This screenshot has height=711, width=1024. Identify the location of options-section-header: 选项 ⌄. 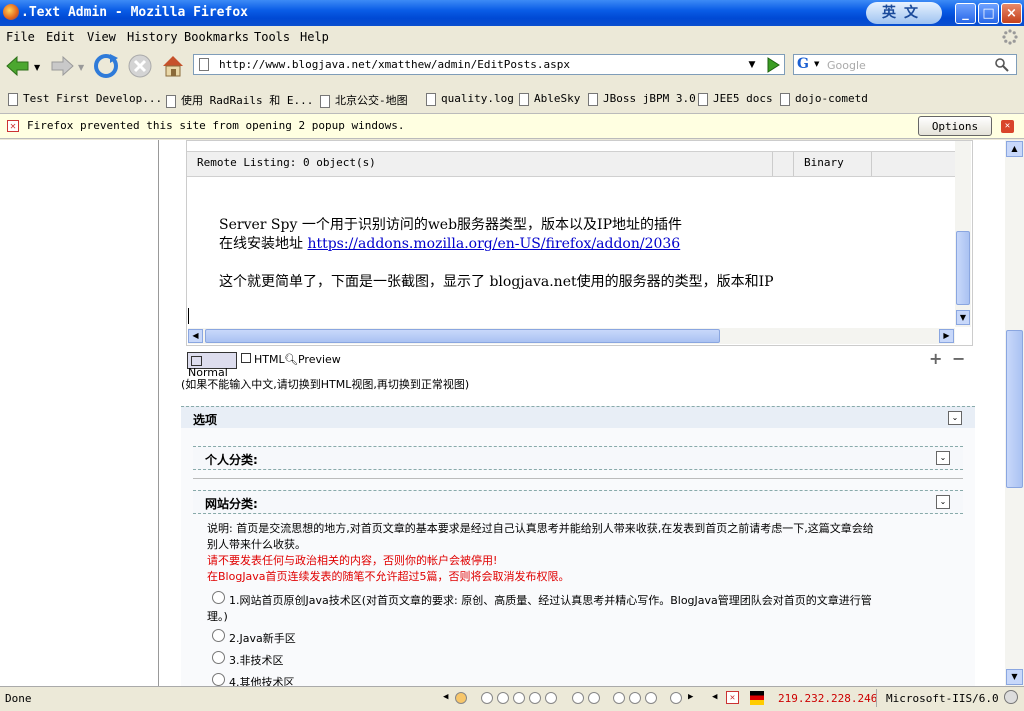
(578, 418).